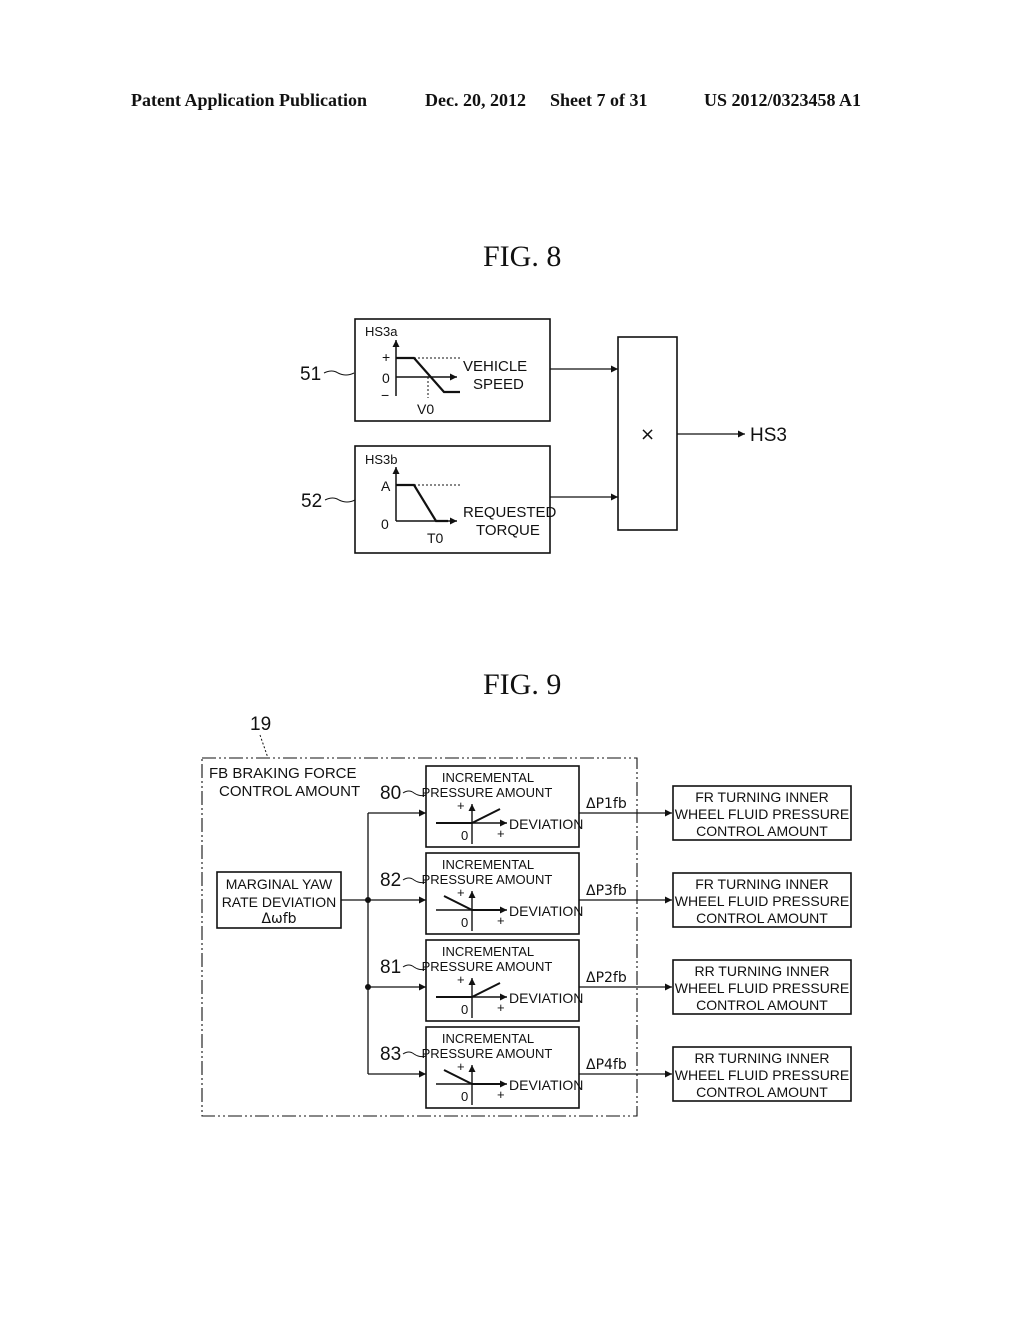 This screenshot has width=1024, height=1320. What do you see at coordinates (390, 793) in the screenshot?
I see `ref-80: 80` at bounding box center [390, 793].